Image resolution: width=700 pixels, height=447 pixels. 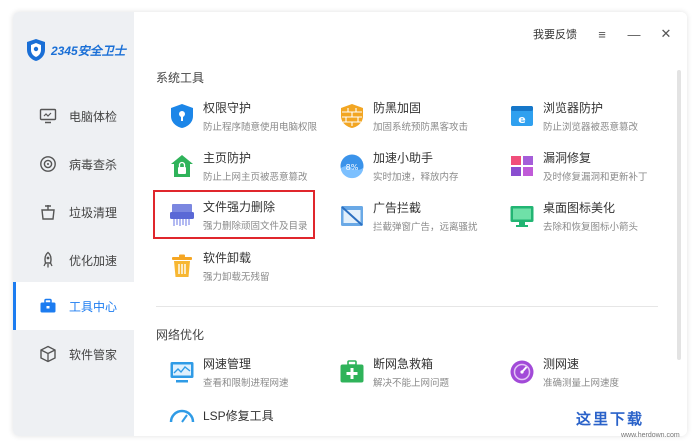 I want to click on tool-lsp-repair: LSP修复工具, so click(x=249, y=415).